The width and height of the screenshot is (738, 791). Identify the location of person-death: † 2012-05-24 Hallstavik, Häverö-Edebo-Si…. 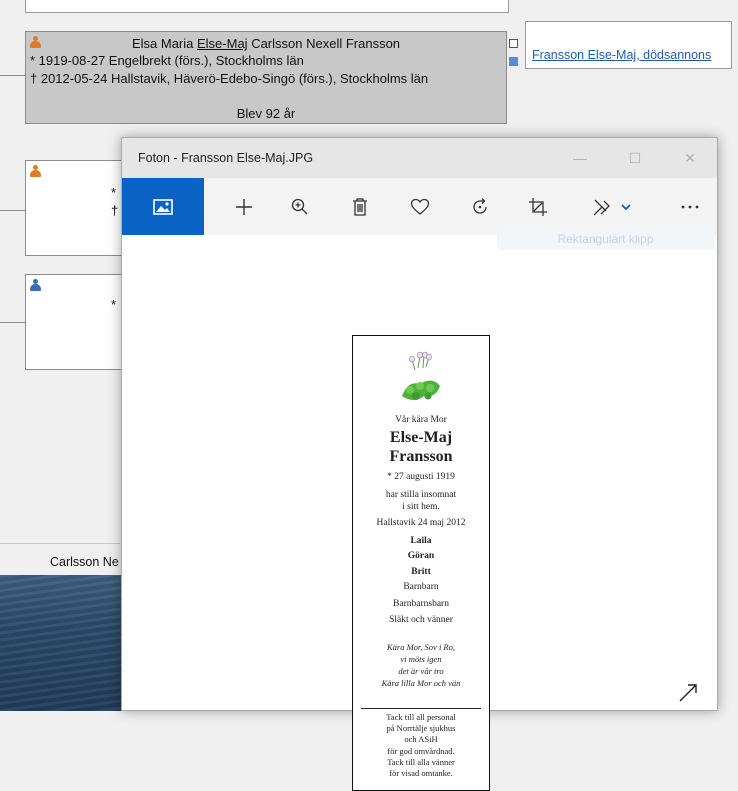
(229, 78).